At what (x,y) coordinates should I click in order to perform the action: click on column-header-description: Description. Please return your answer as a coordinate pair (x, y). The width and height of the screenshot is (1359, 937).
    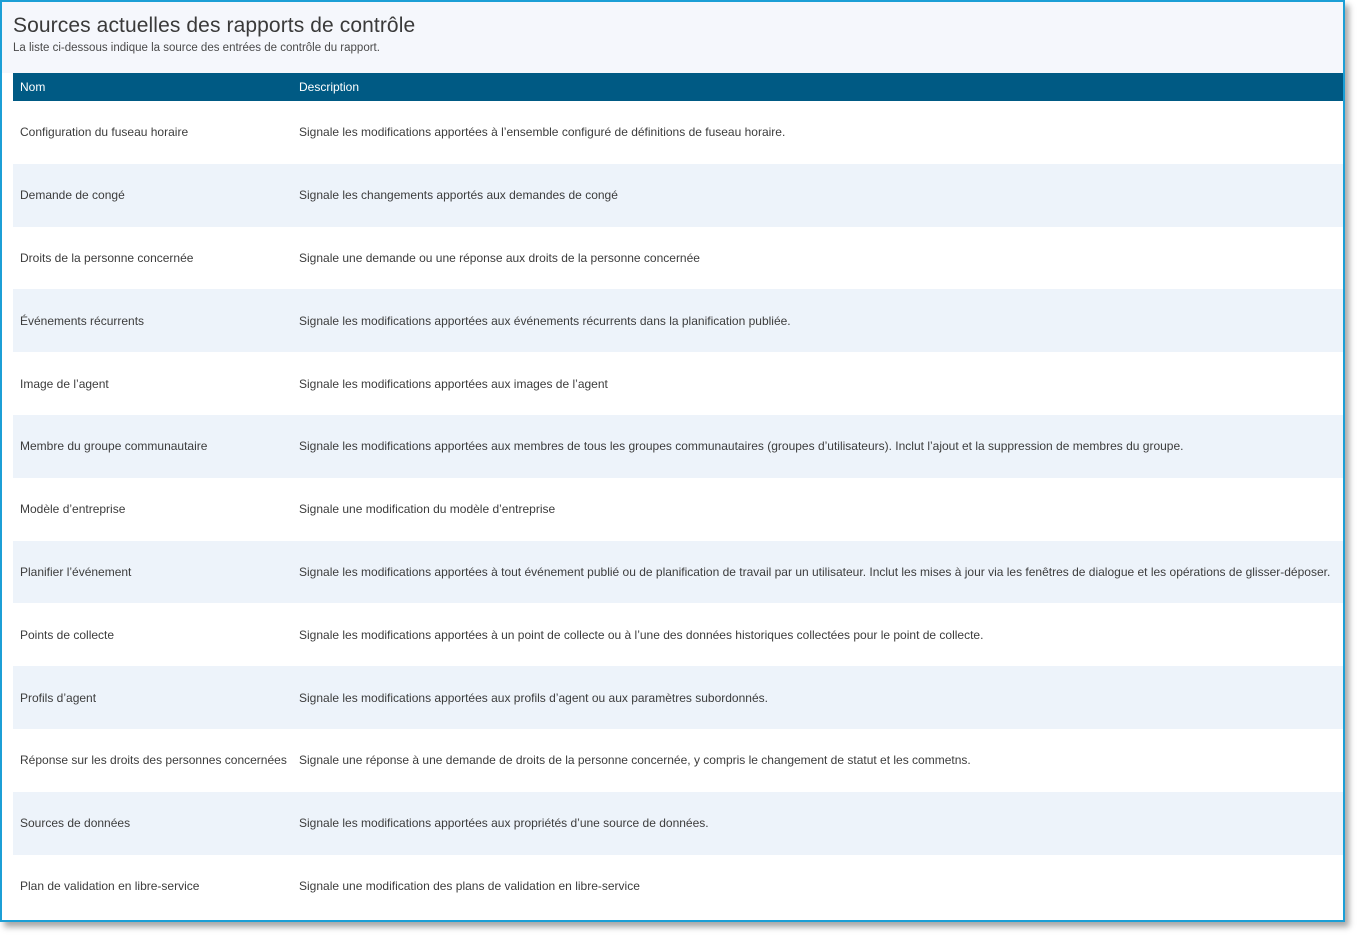
    Looking at the image, I should click on (817, 87).